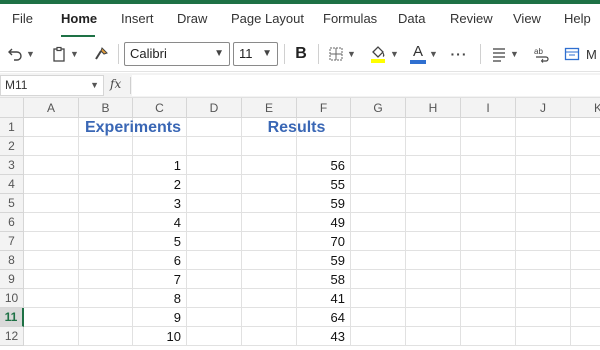 This screenshot has height=350, width=600. What do you see at coordinates (543, 298) in the screenshot?
I see `cell-j10` at bounding box center [543, 298].